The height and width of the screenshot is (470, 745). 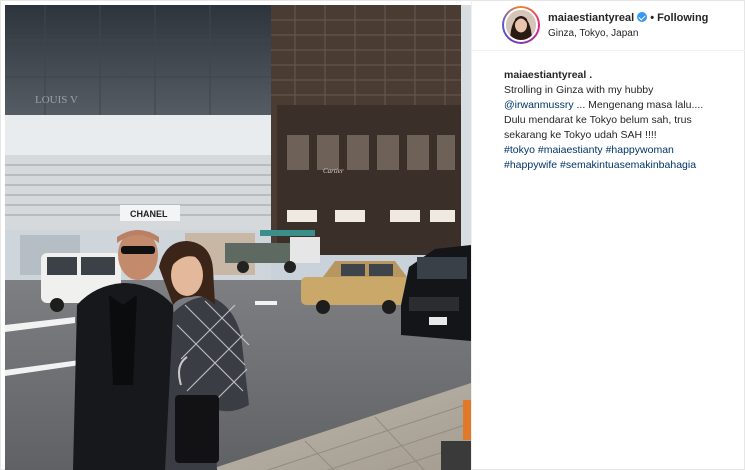 What do you see at coordinates (591, 18) in the screenshot?
I see `username-link: maiaestiantyreal` at bounding box center [591, 18].